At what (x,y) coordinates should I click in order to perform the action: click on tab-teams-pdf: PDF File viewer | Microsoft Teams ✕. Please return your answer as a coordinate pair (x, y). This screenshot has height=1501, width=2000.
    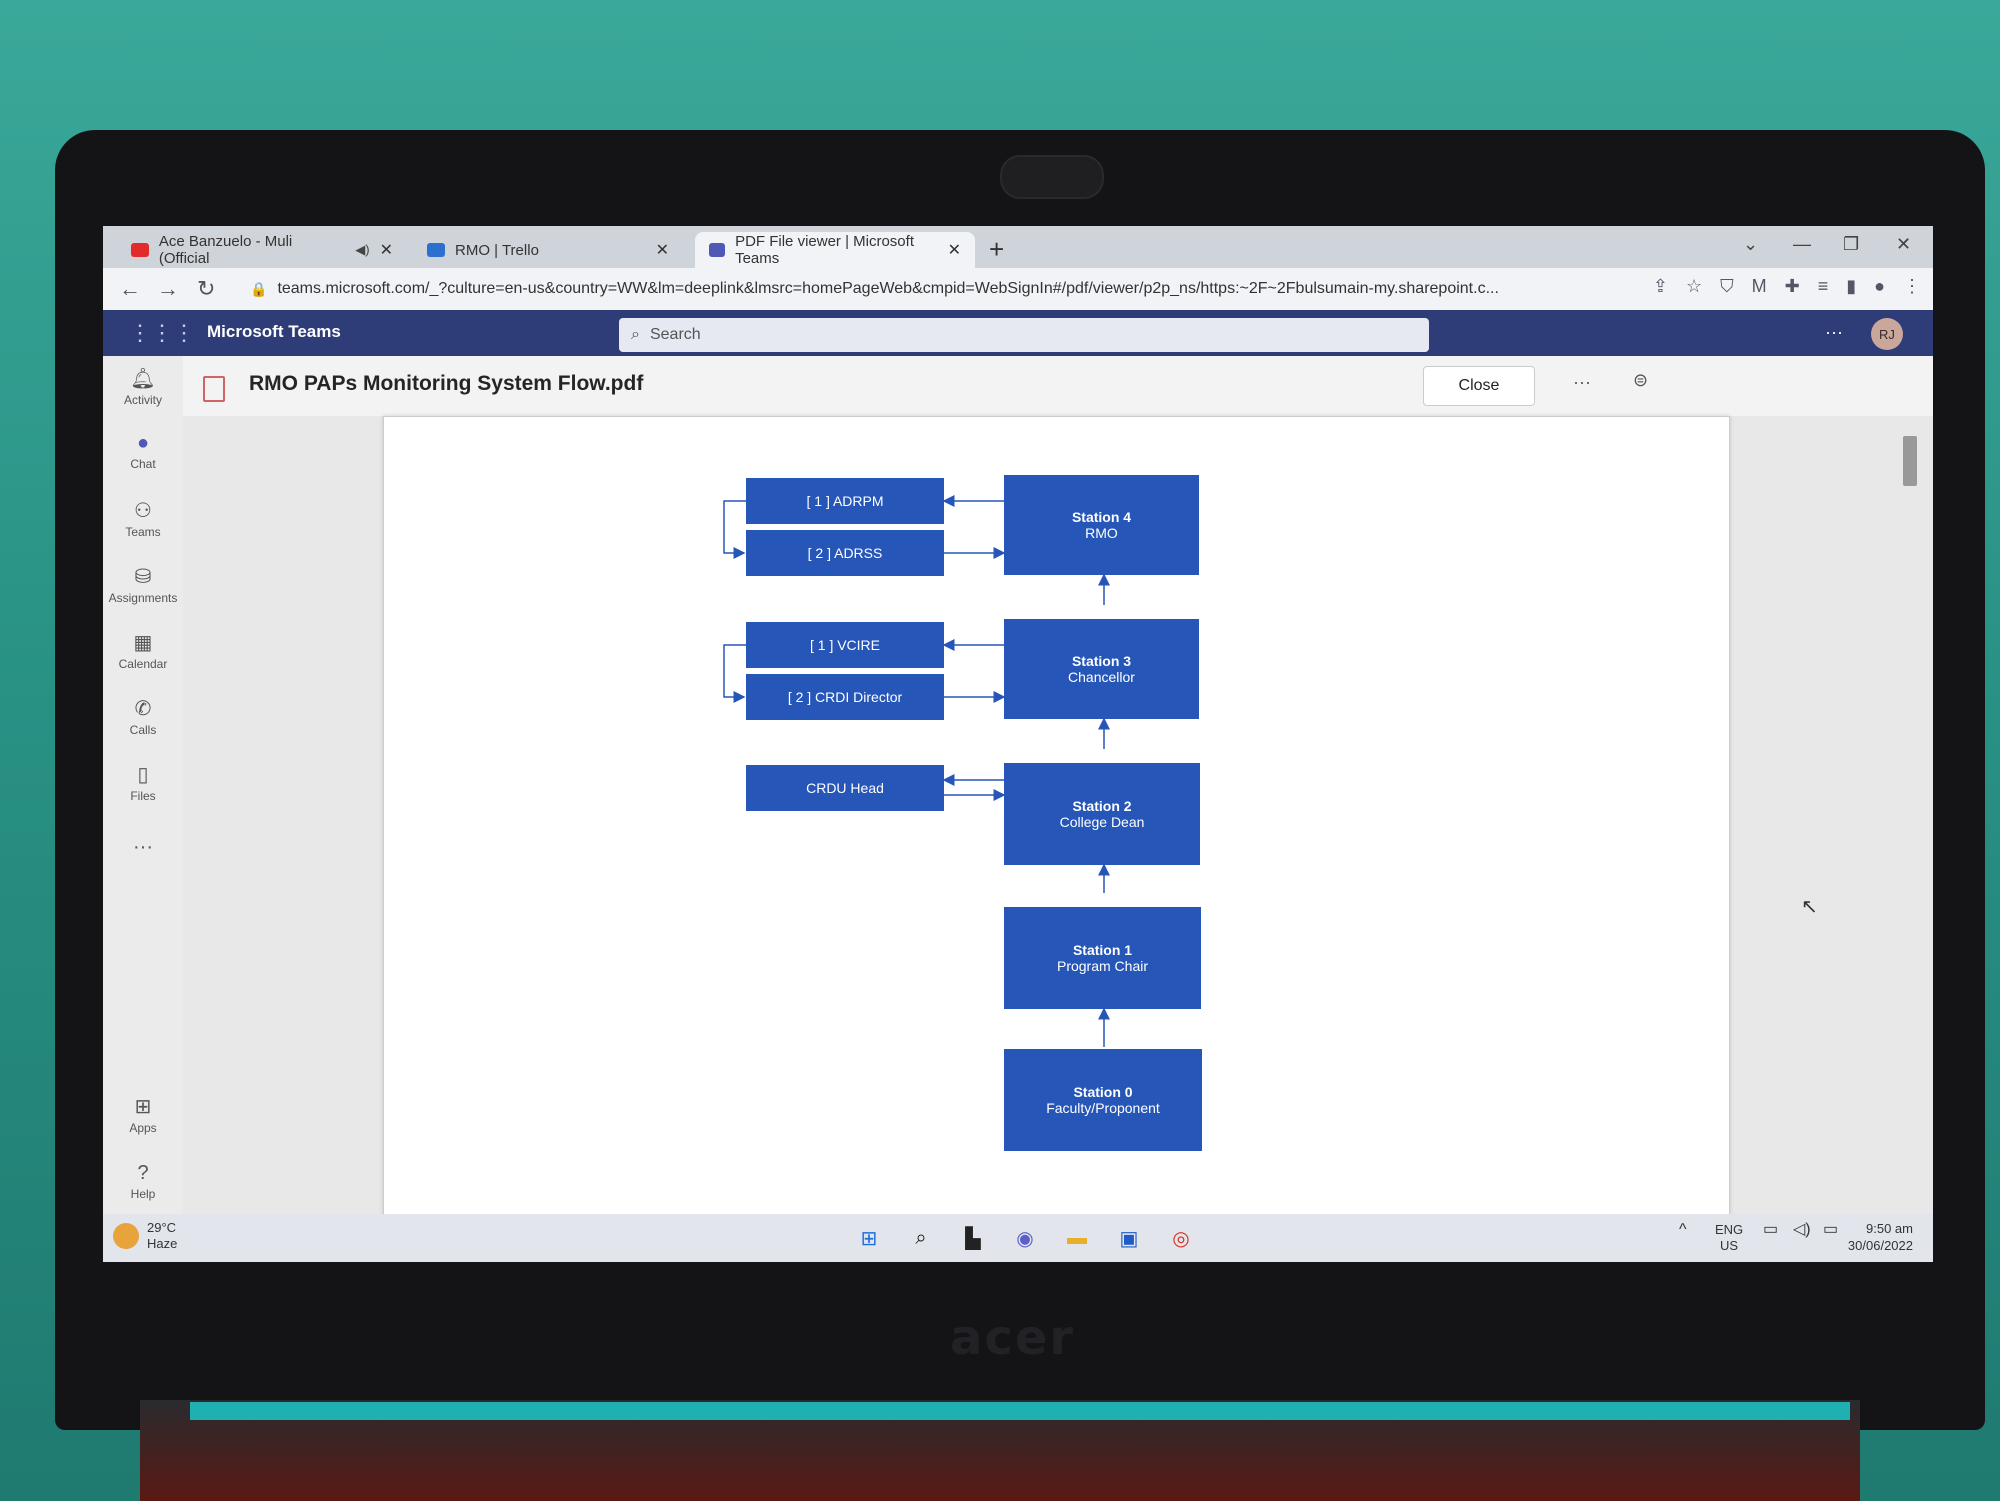
    Looking at the image, I should click on (835, 250).